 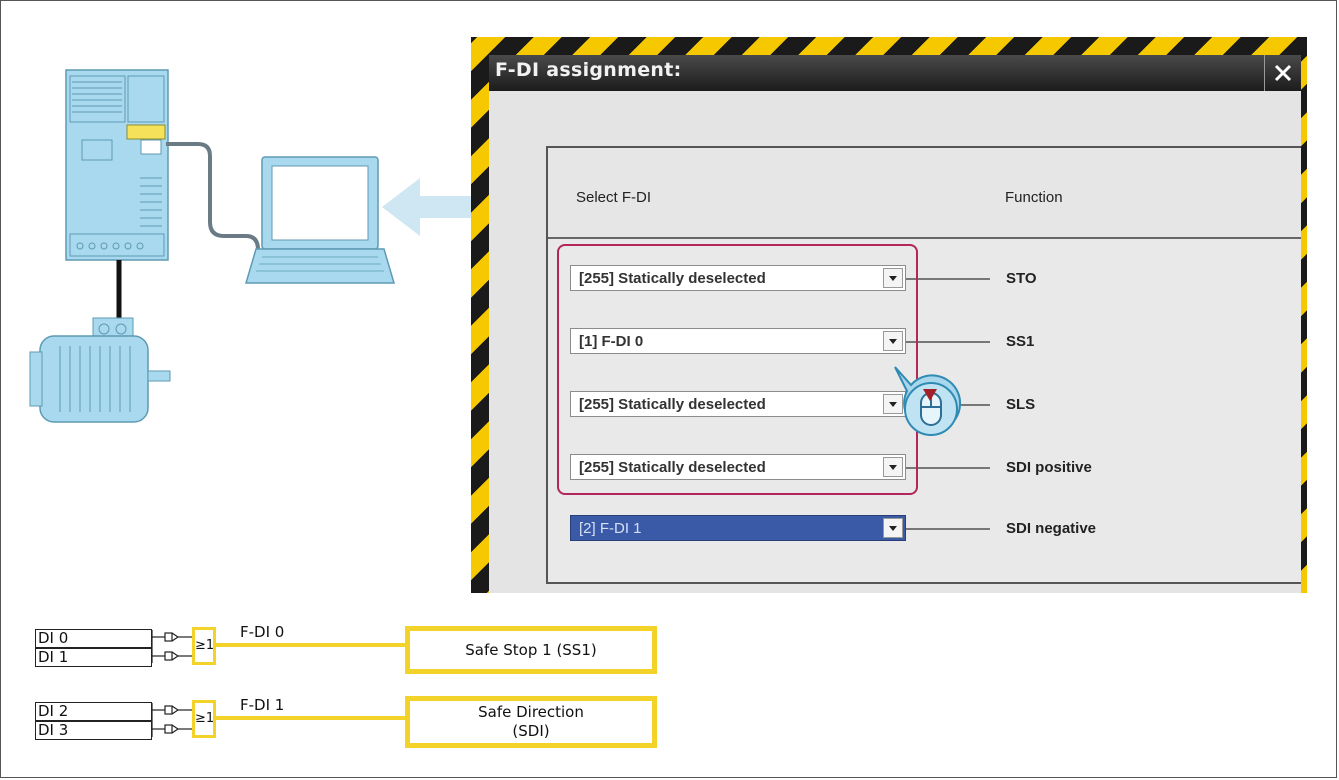 What do you see at coordinates (1049, 467) in the screenshot?
I see `function-label-sdi-positive: SDI positive` at bounding box center [1049, 467].